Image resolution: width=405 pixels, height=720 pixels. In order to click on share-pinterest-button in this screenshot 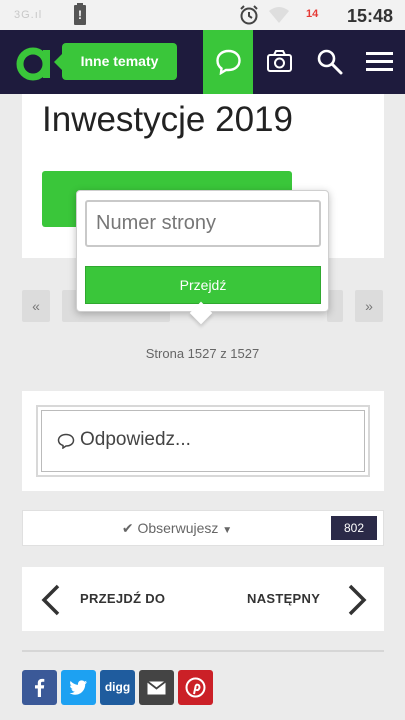, I will do `click(195, 687)`.